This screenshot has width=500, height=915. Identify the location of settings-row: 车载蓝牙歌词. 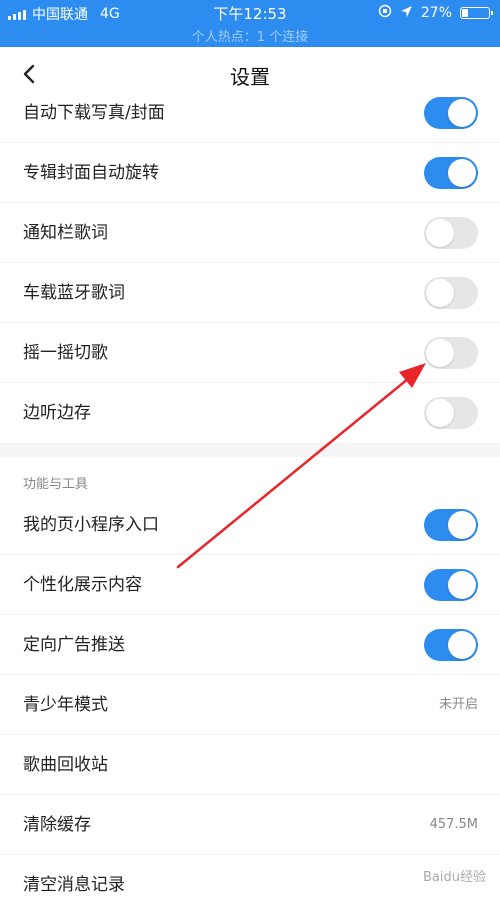
(250, 293).